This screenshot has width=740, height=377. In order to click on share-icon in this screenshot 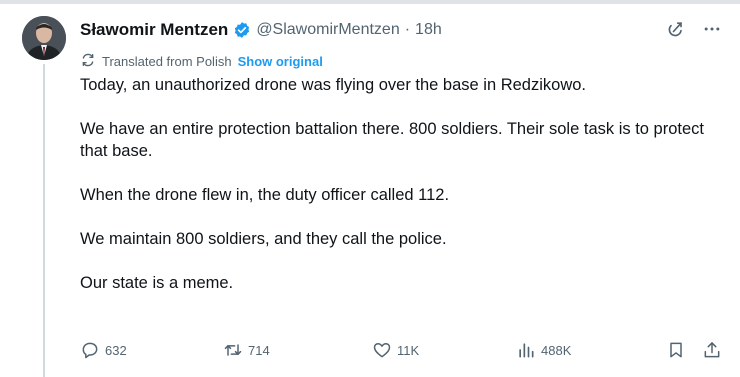, I will do `click(712, 350)`.